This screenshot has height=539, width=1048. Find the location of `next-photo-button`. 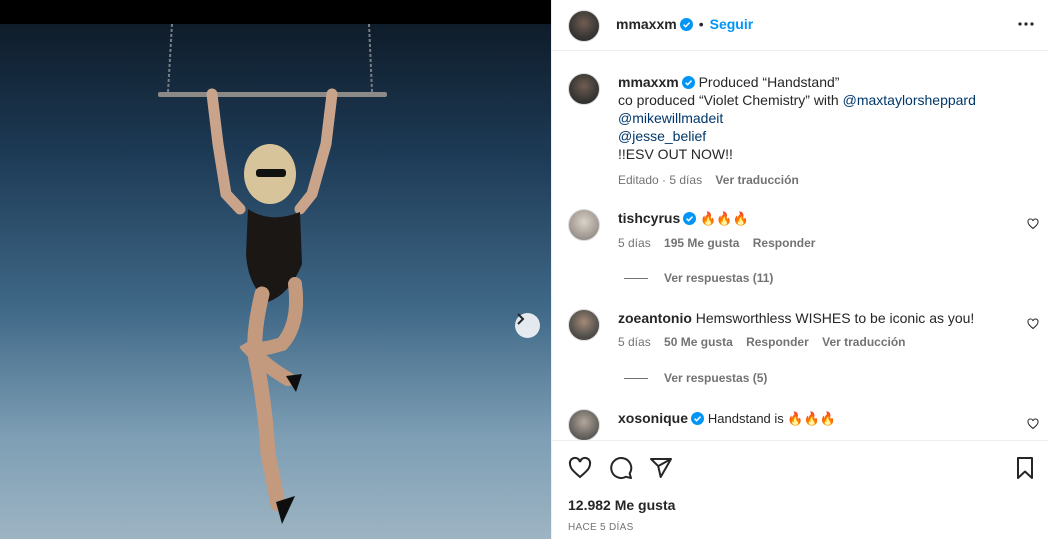

next-photo-button is located at coordinates (527, 325).